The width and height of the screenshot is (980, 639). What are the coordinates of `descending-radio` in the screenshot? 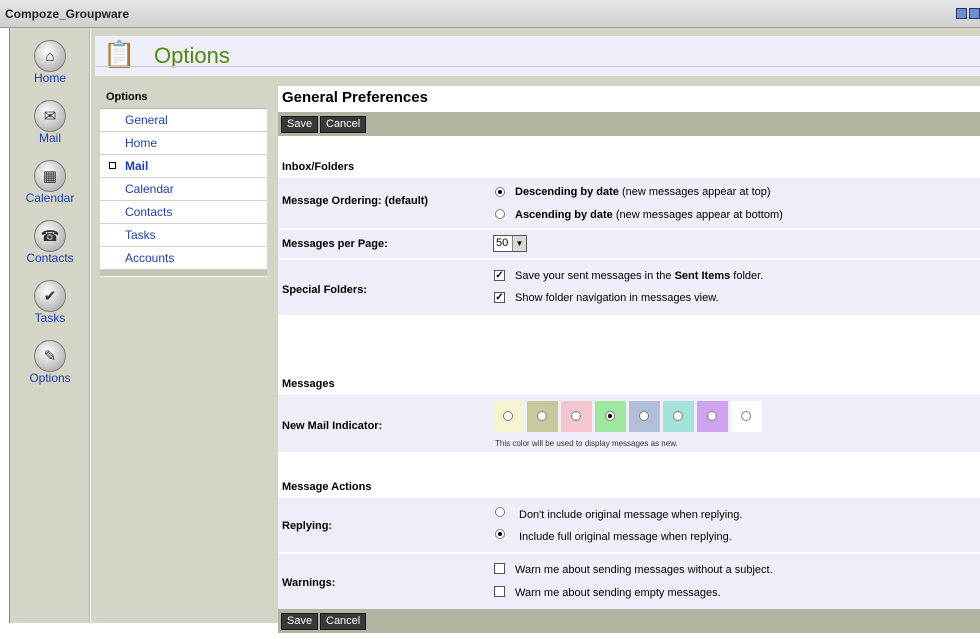 It's located at (500, 192).